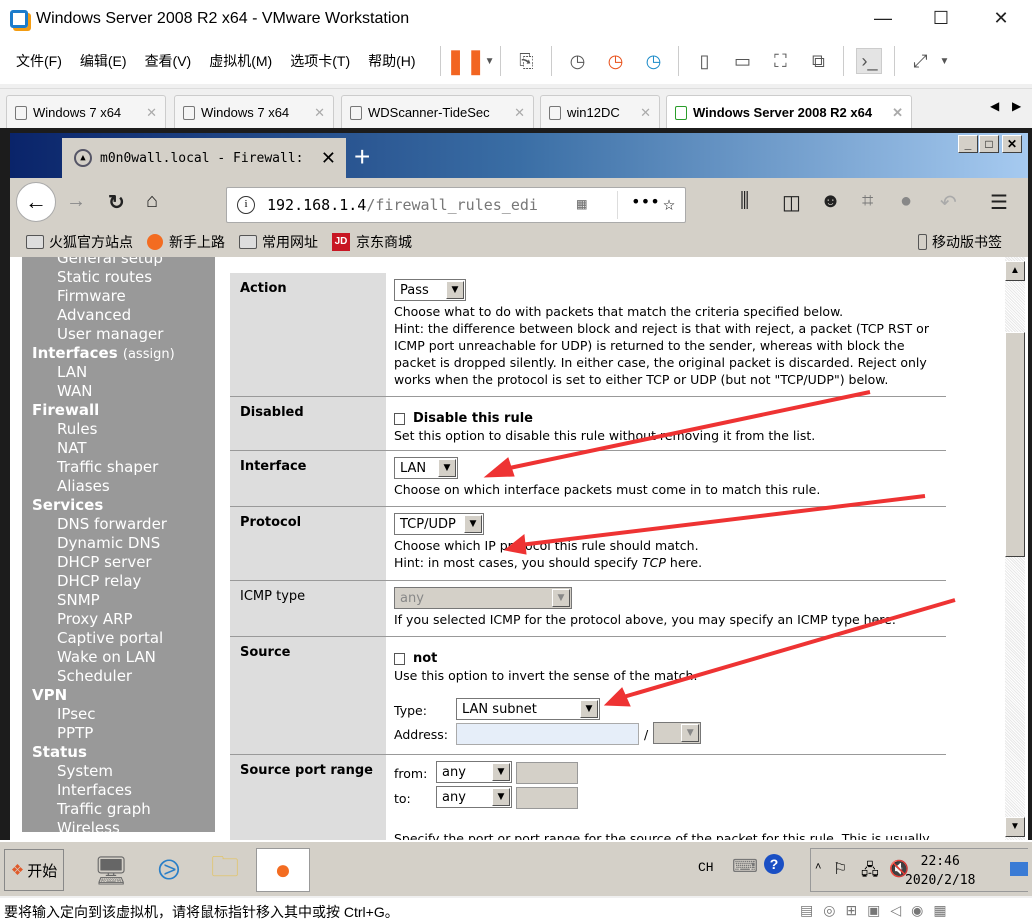 This screenshot has width=1032, height=924. What do you see at coordinates (123, 334) in the screenshot?
I see `sidebar-item: User manager` at bounding box center [123, 334].